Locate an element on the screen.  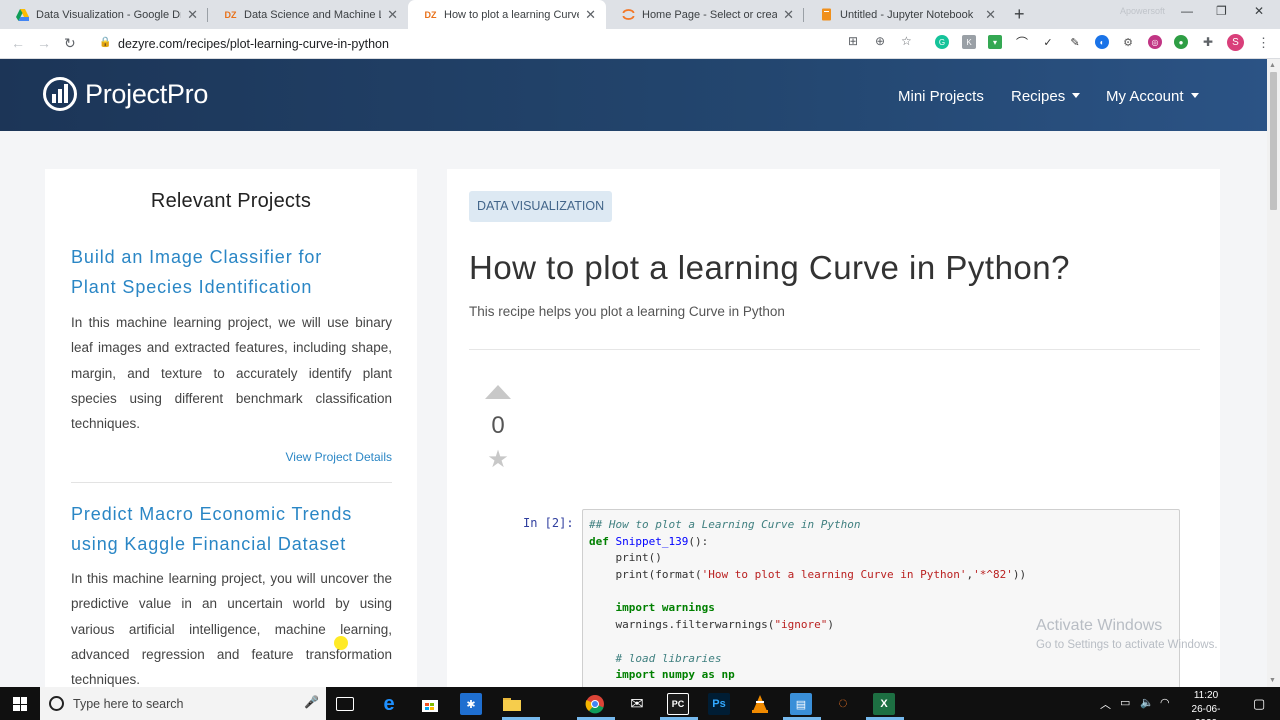
scroll-up-arrow-icon: ▲ is located at coordinates (1272, 65).